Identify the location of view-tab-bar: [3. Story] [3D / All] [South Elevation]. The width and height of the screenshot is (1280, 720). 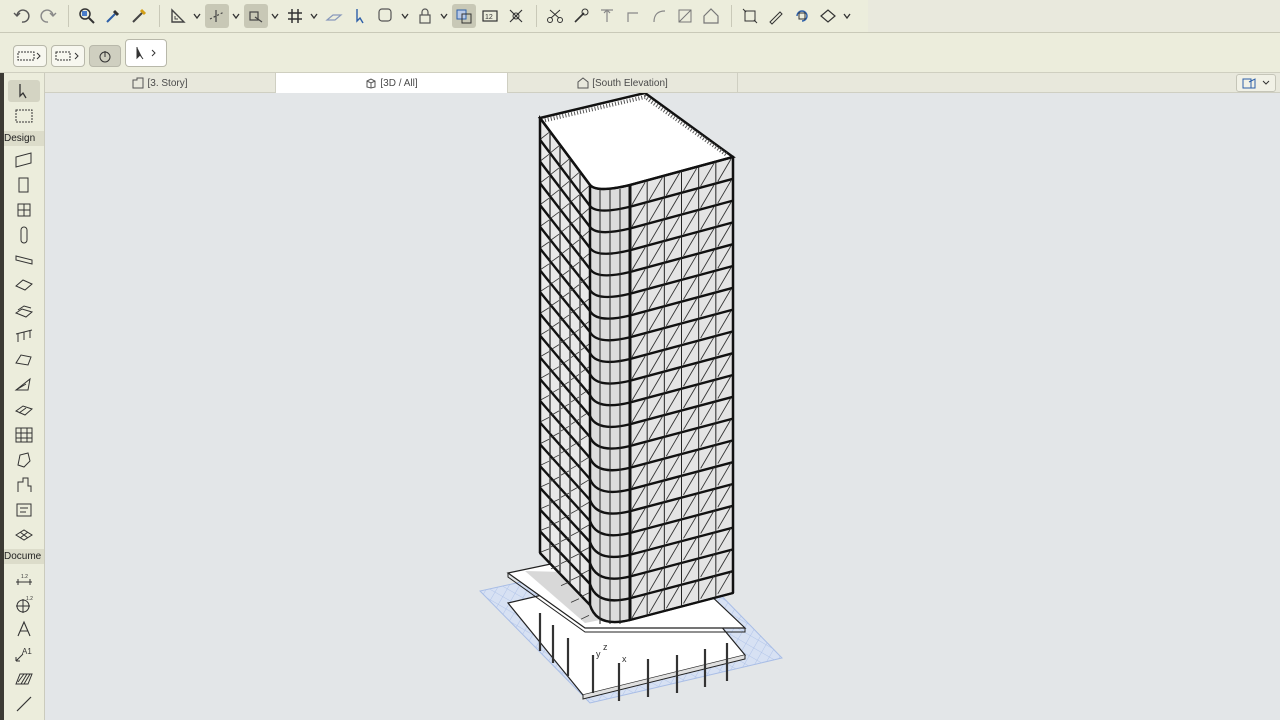
(662, 83).